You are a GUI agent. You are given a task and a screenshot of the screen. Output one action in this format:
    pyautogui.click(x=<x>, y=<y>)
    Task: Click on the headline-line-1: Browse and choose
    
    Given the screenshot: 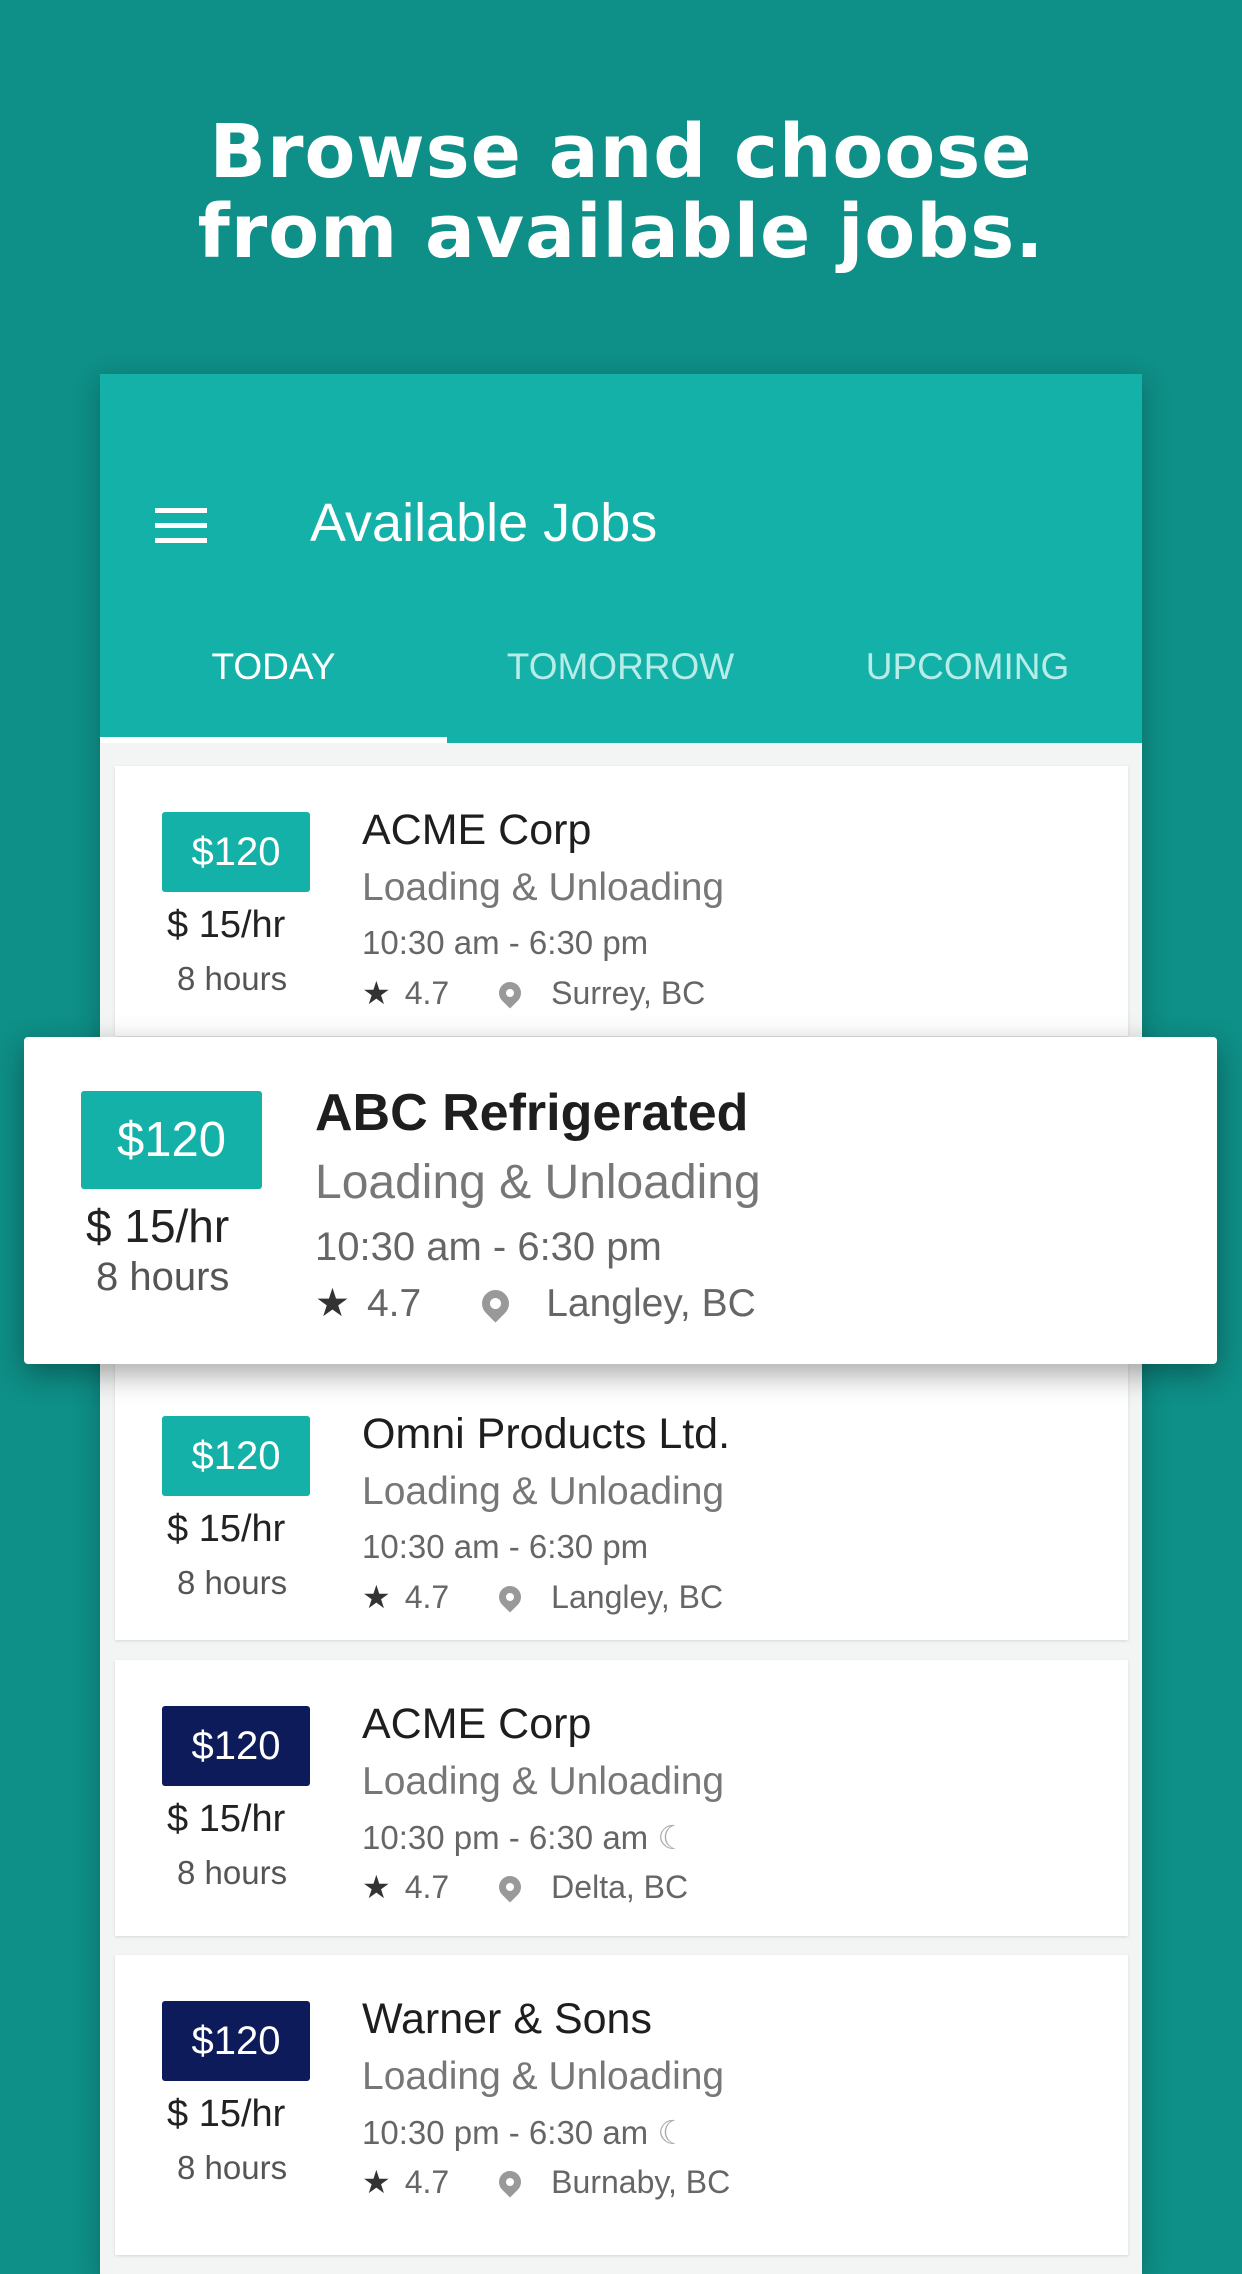 What is the action you would take?
    pyautogui.click(x=621, y=152)
    